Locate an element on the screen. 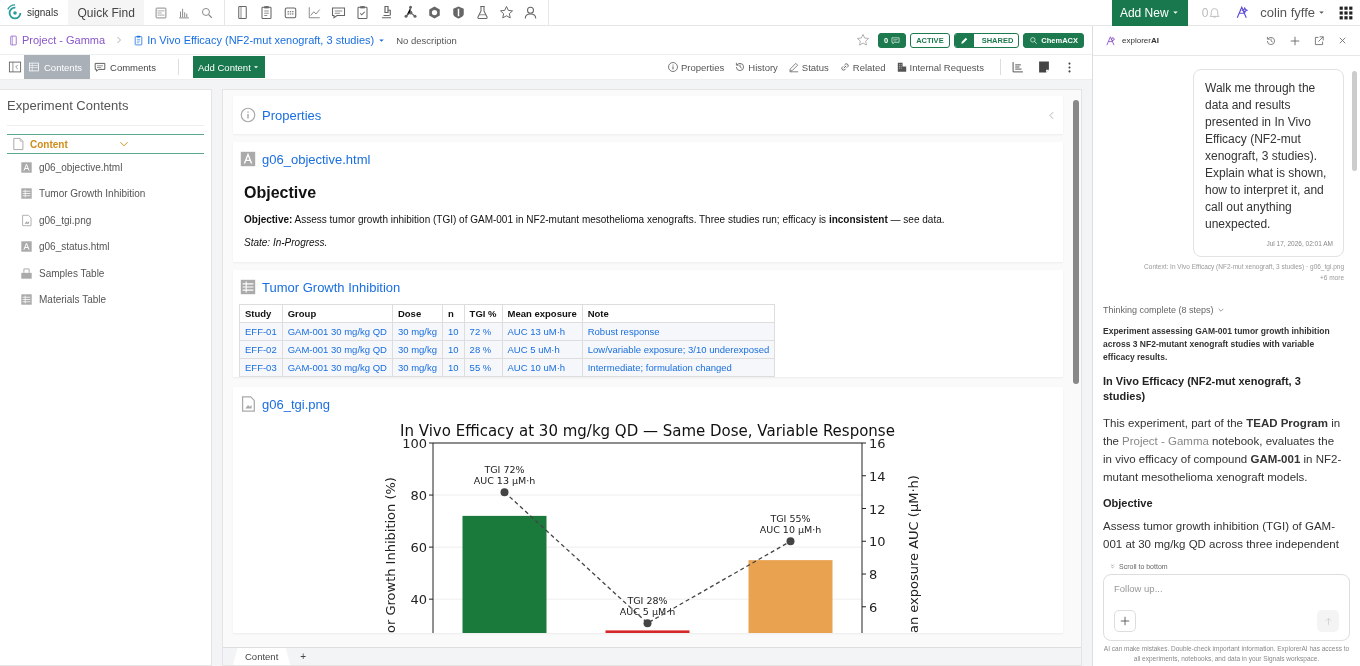  caret-icon is located at coordinates (255, 67).